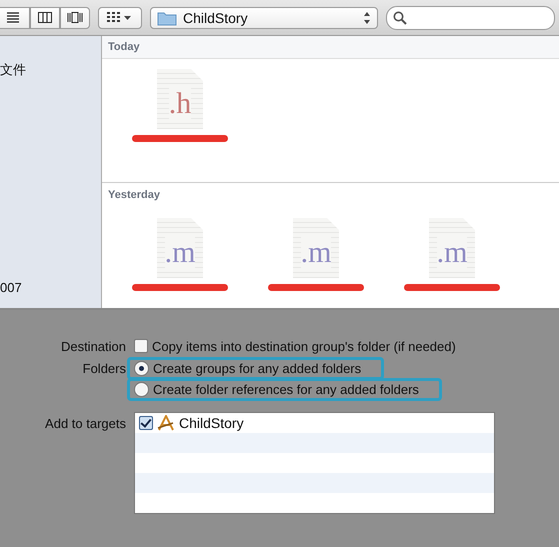 Image resolution: width=559 pixels, height=547 pixels. What do you see at coordinates (330, 47) in the screenshot?
I see `section-header: Today` at bounding box center [330, 47].